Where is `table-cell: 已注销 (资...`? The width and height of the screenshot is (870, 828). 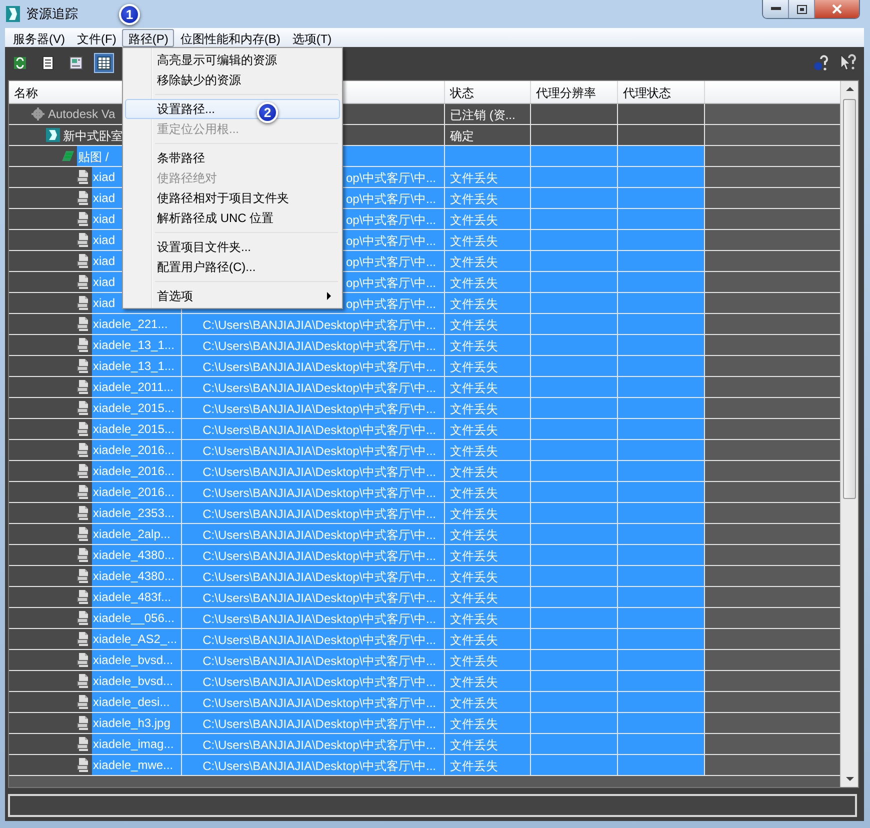 table-cell: 已注销 (资... is located at coordinates (488, 114).